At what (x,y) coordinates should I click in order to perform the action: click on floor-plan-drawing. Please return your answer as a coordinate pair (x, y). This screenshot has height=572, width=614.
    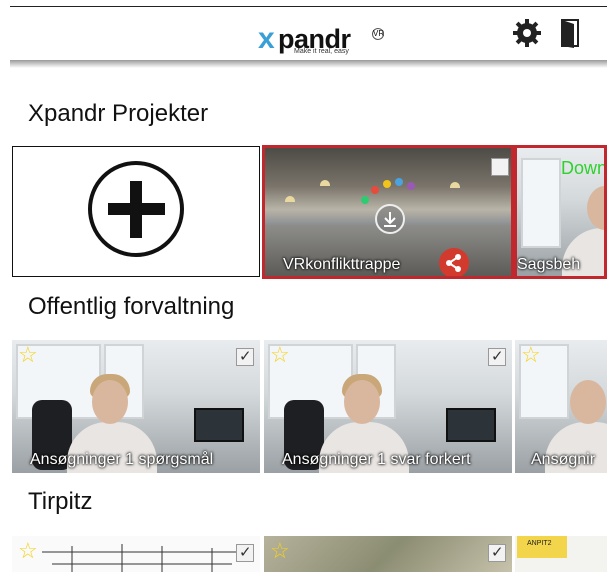
    Looking at the image, I should click on (142, 558).